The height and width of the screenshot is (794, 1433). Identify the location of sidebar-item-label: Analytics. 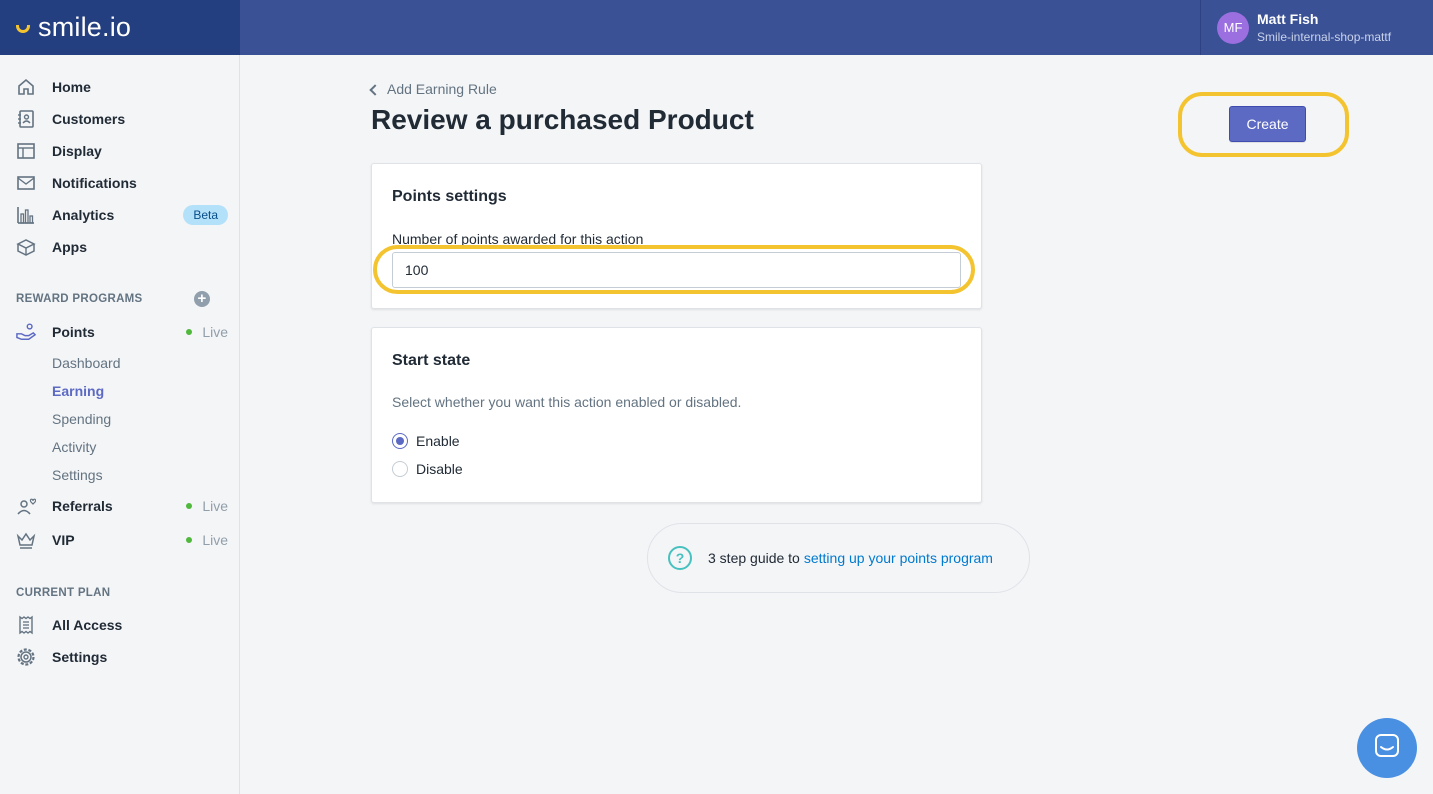
(83, 215).